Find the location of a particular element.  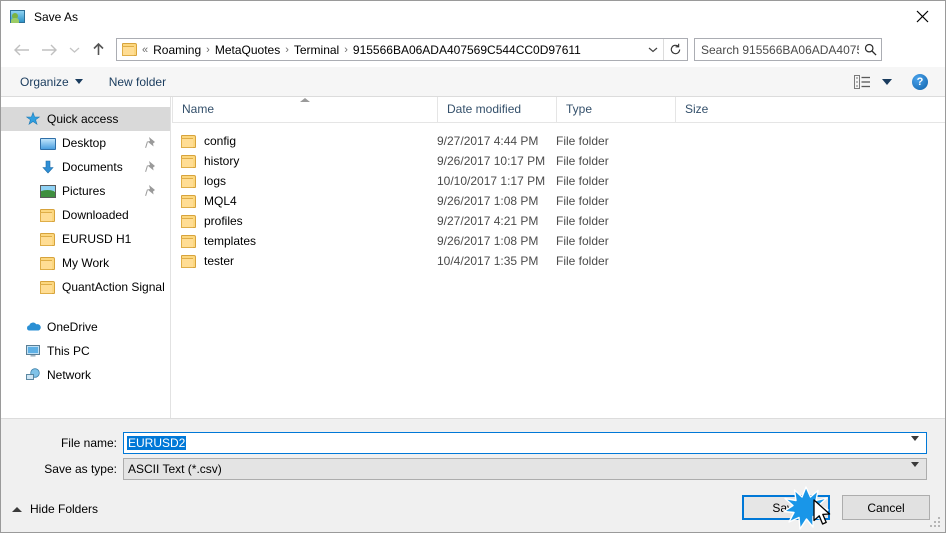

sidebar-item-quick-access: Quick access is located at coordinates (85, 119).